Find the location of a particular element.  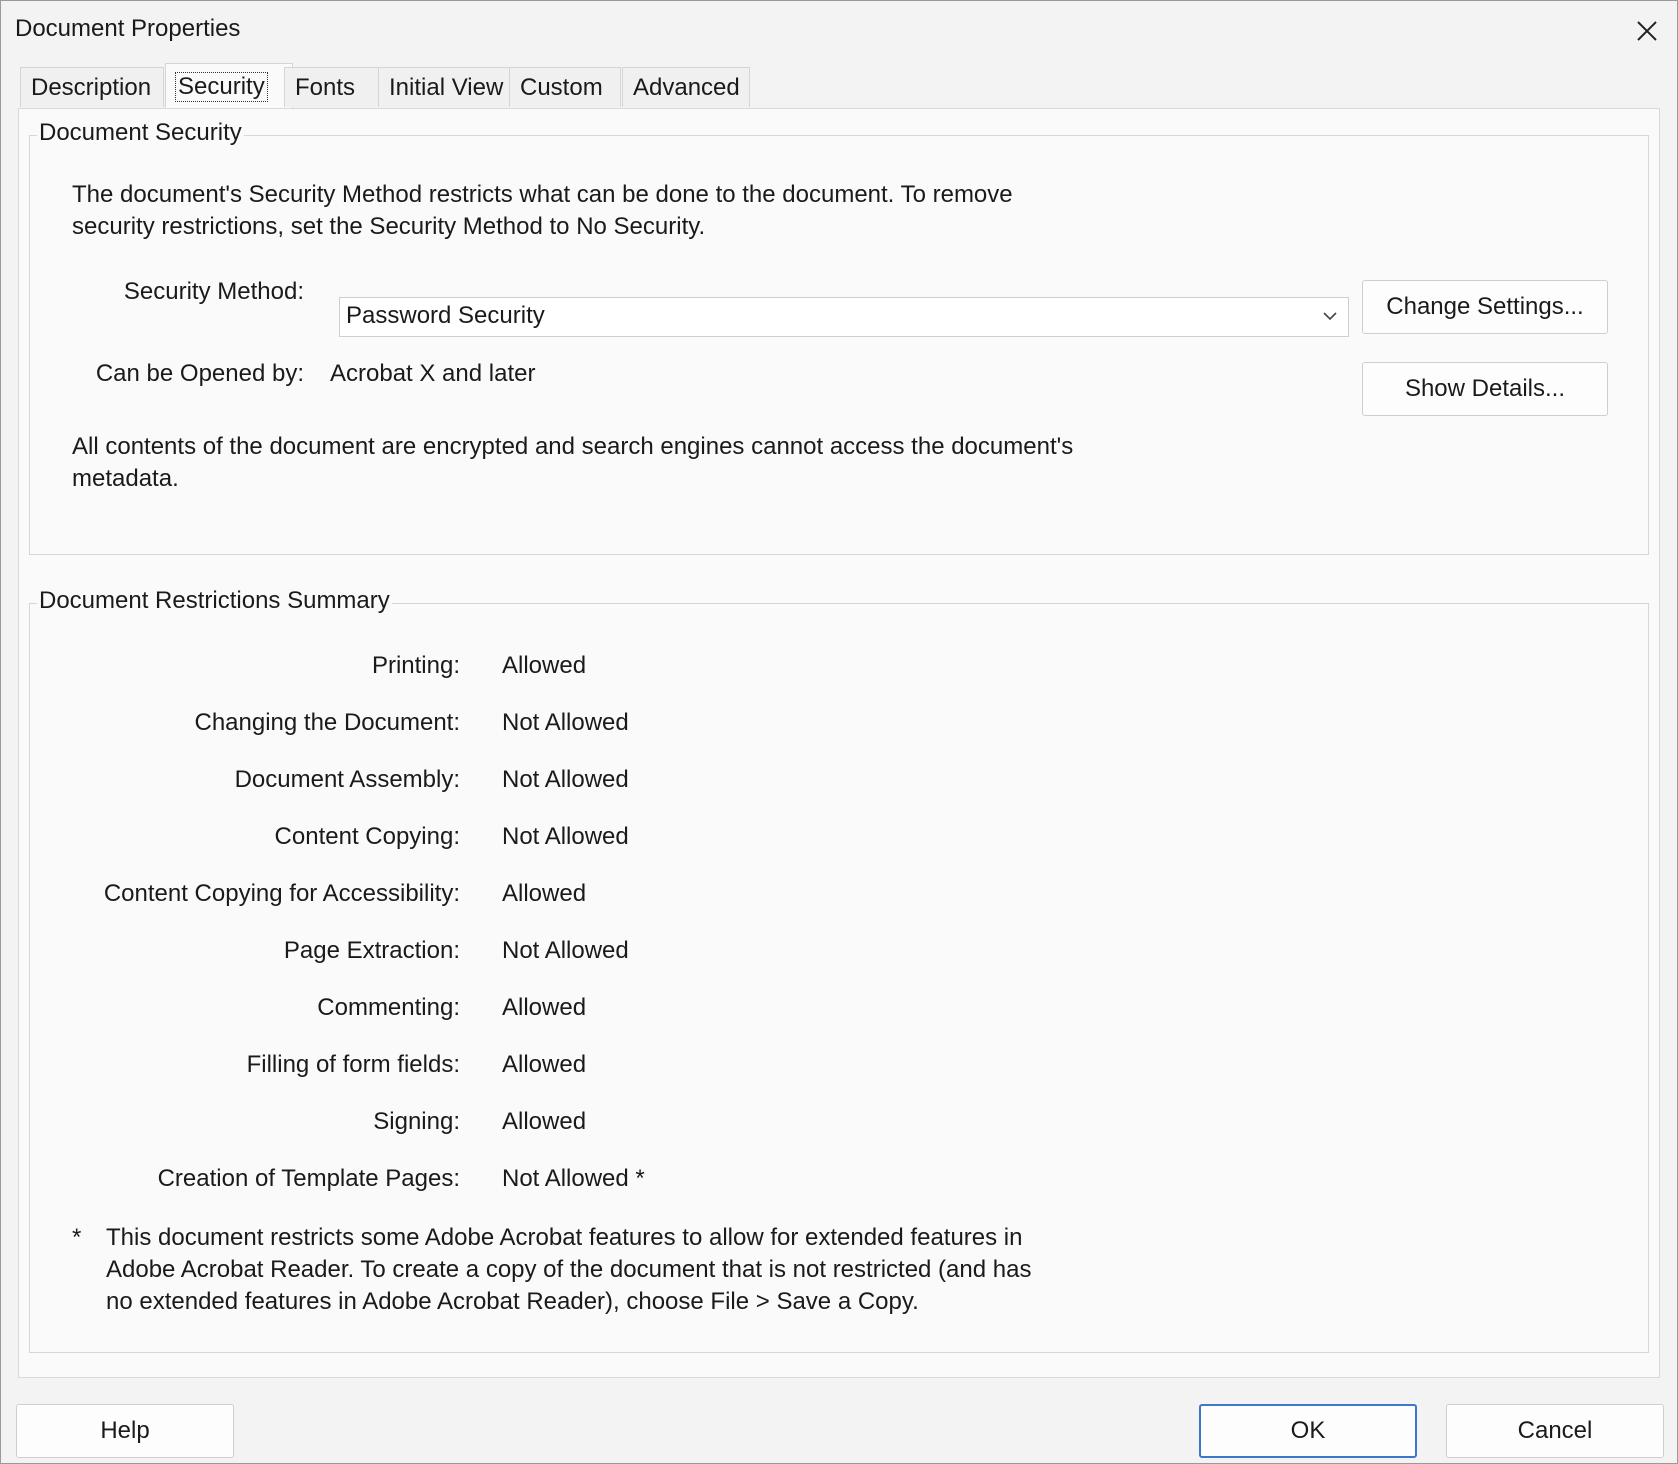

restriction-label-accessibility: Content Copying for Accessibility: is located at coordinates (281, 893).